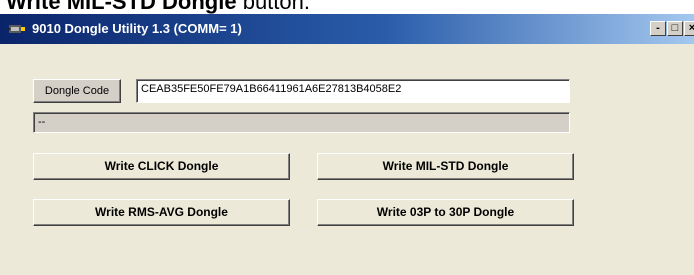 The width and height of the screenshot is (694, 275). Describe the element at coordinates (121, 7) in the screenshot. I see `caption-bold-text: Write MIL-STD Dongle` at that location.